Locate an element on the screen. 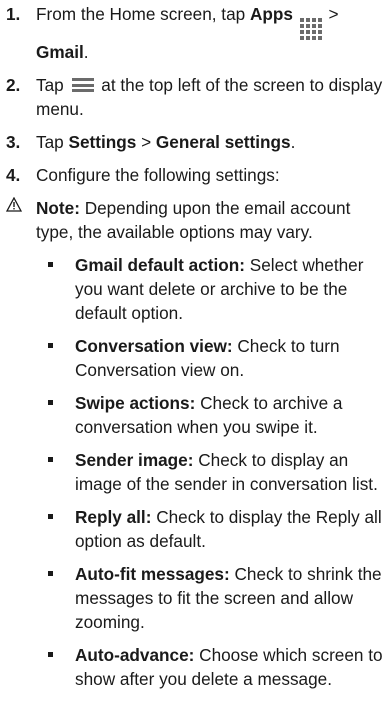  step-4: 4. Configure the following settings: is located at coordinates (194, 175).